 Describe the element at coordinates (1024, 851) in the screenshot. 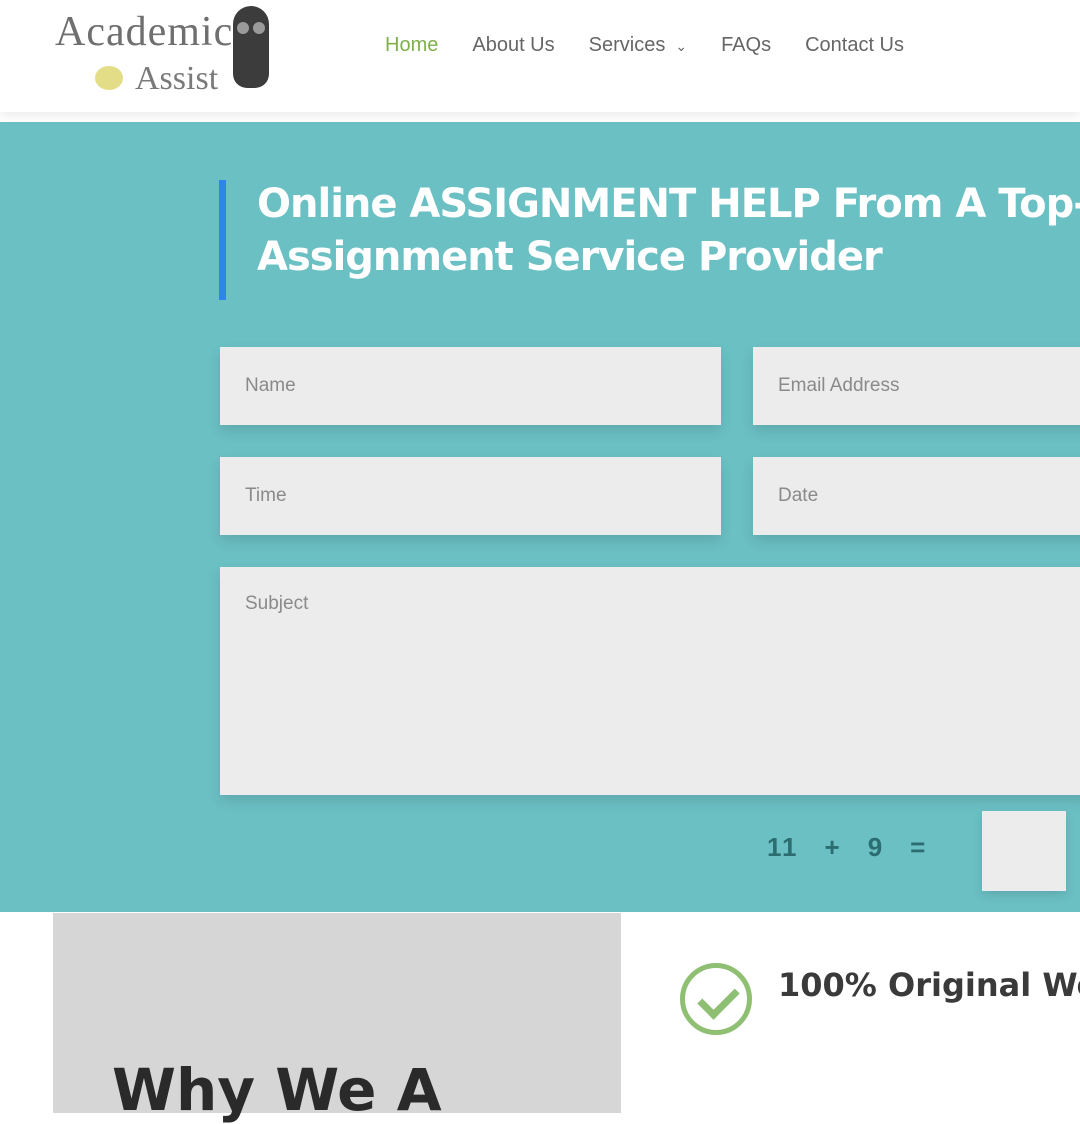

I see `captcha-answer-input` at that location.